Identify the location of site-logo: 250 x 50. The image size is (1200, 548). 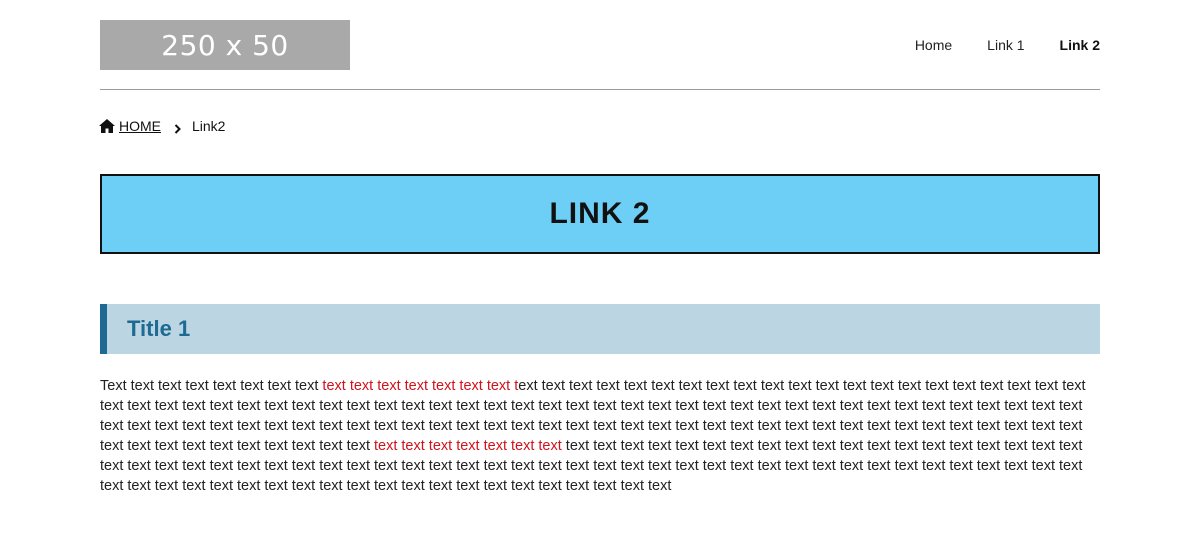
(225, 45).